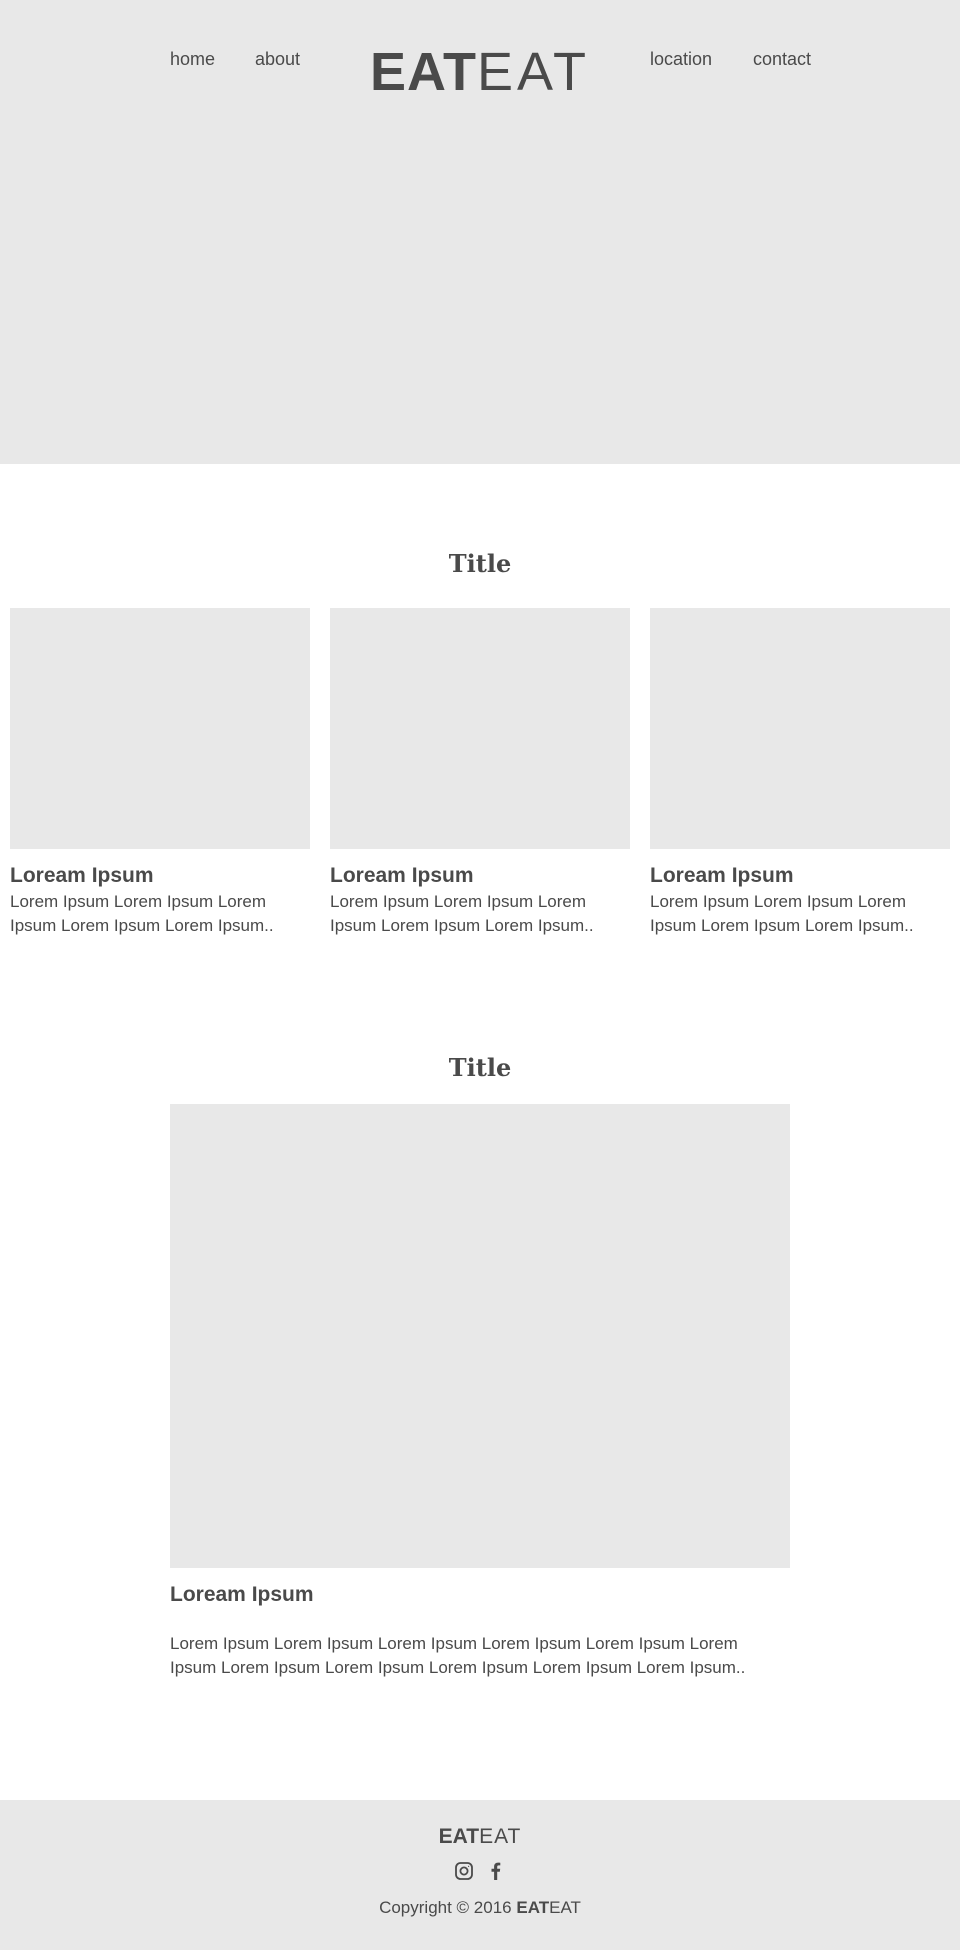 This screenshot has height=1950, width=960. What do you see at coordinates (480, 1875) in the screenshot?
I see `site-footer: EATEAT Copyright © 2016 EATEAT` at bounding box center [480, 1875].